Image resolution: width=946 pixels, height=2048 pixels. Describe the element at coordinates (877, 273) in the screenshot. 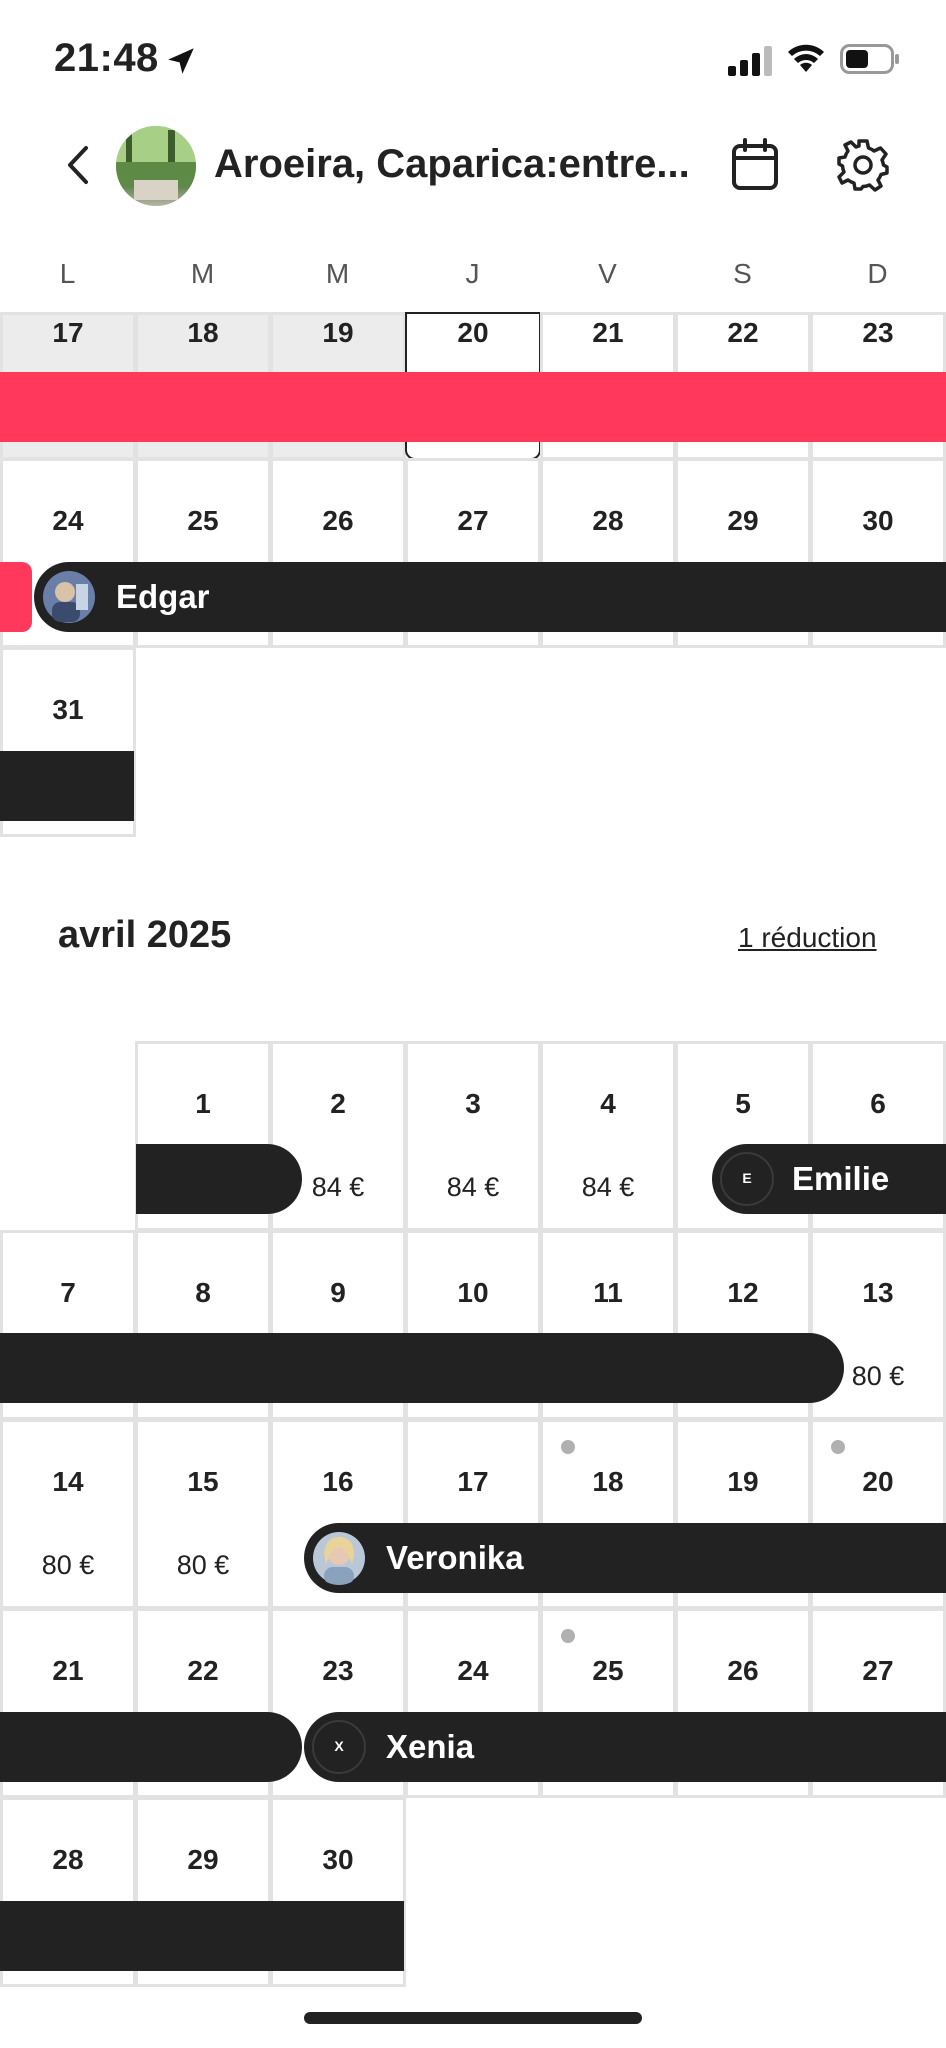

I see `weekday-sun: D` at that location.